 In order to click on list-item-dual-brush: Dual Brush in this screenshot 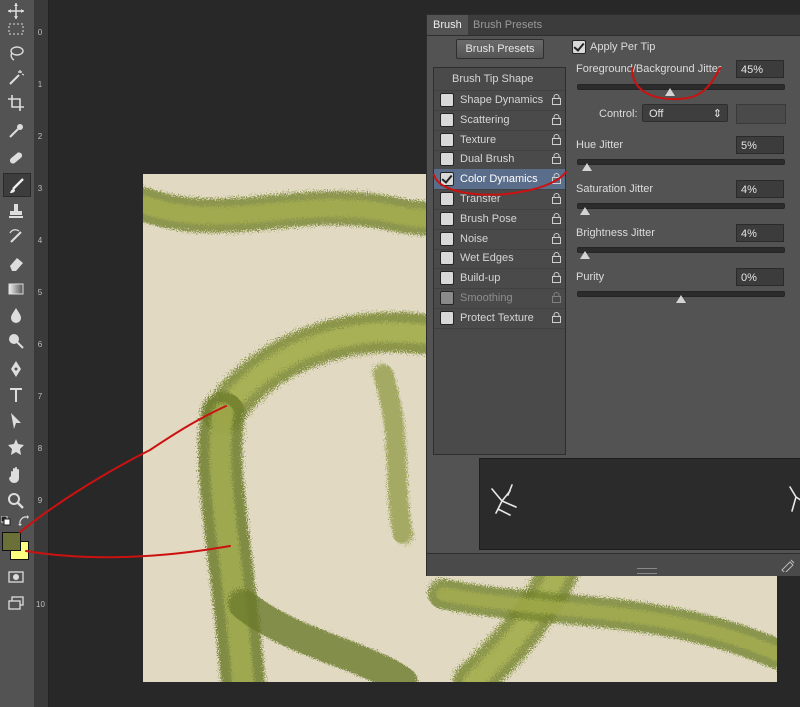, I will do `click(499, 160)`.